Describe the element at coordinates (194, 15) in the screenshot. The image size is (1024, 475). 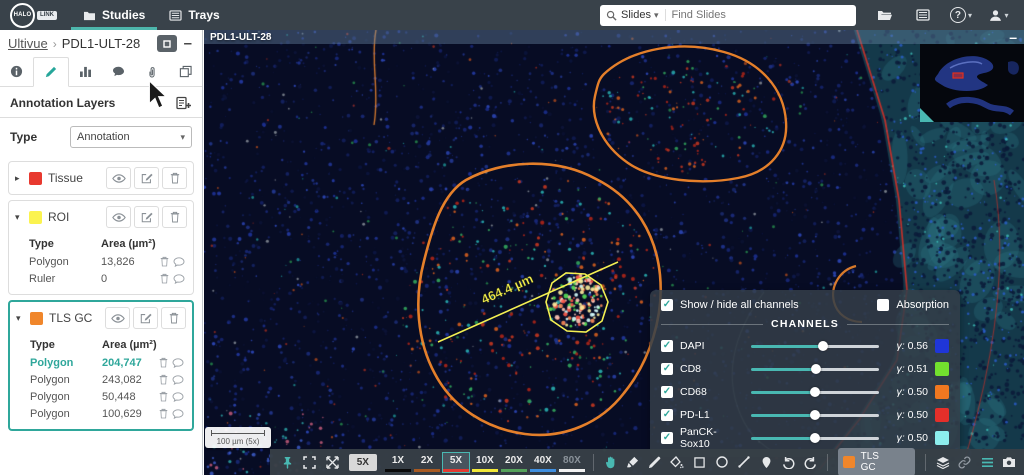
I see `nav-trays: Trays` at that location.